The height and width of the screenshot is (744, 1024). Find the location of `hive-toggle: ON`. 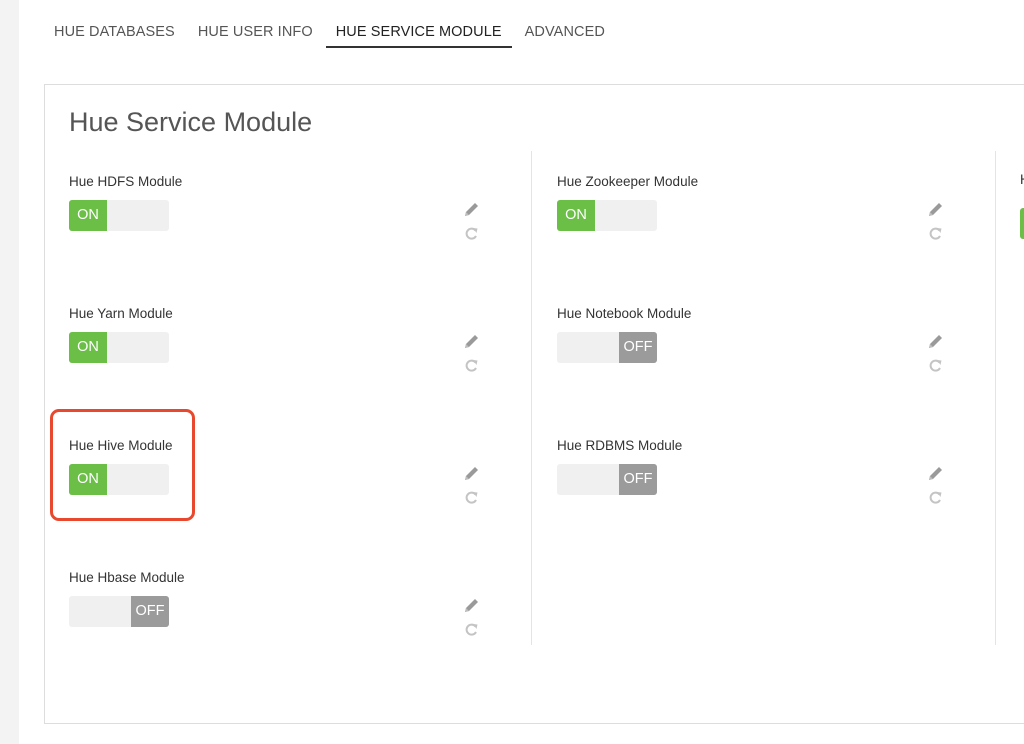

hive-toggle: ON is located at coordinates (119, 479).